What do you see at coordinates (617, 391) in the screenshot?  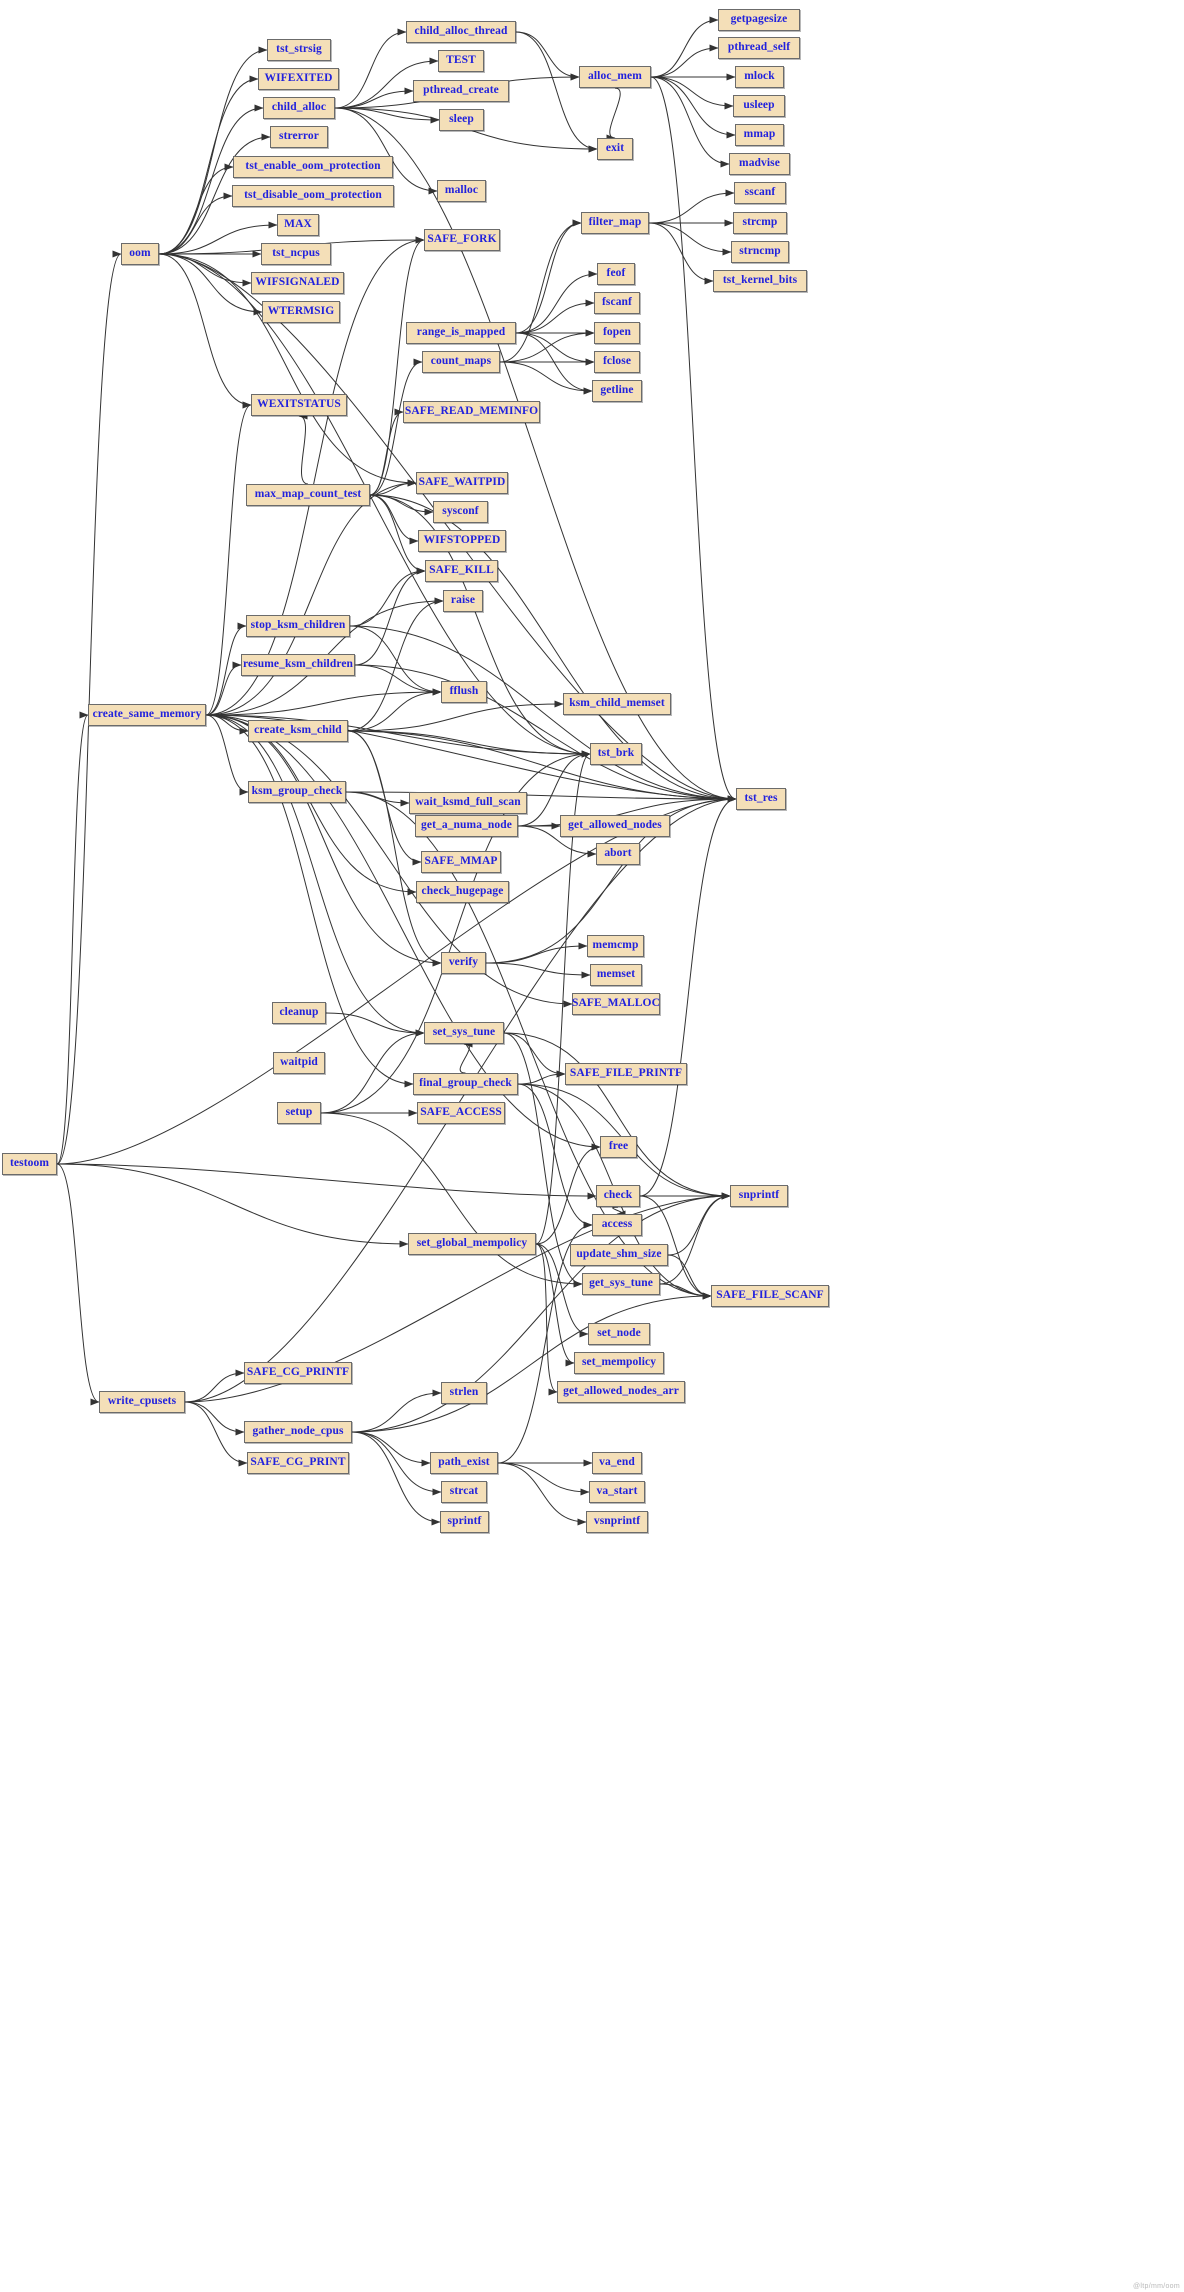 I see `graph-node-getline: getline` at bounding box center [617, 391].